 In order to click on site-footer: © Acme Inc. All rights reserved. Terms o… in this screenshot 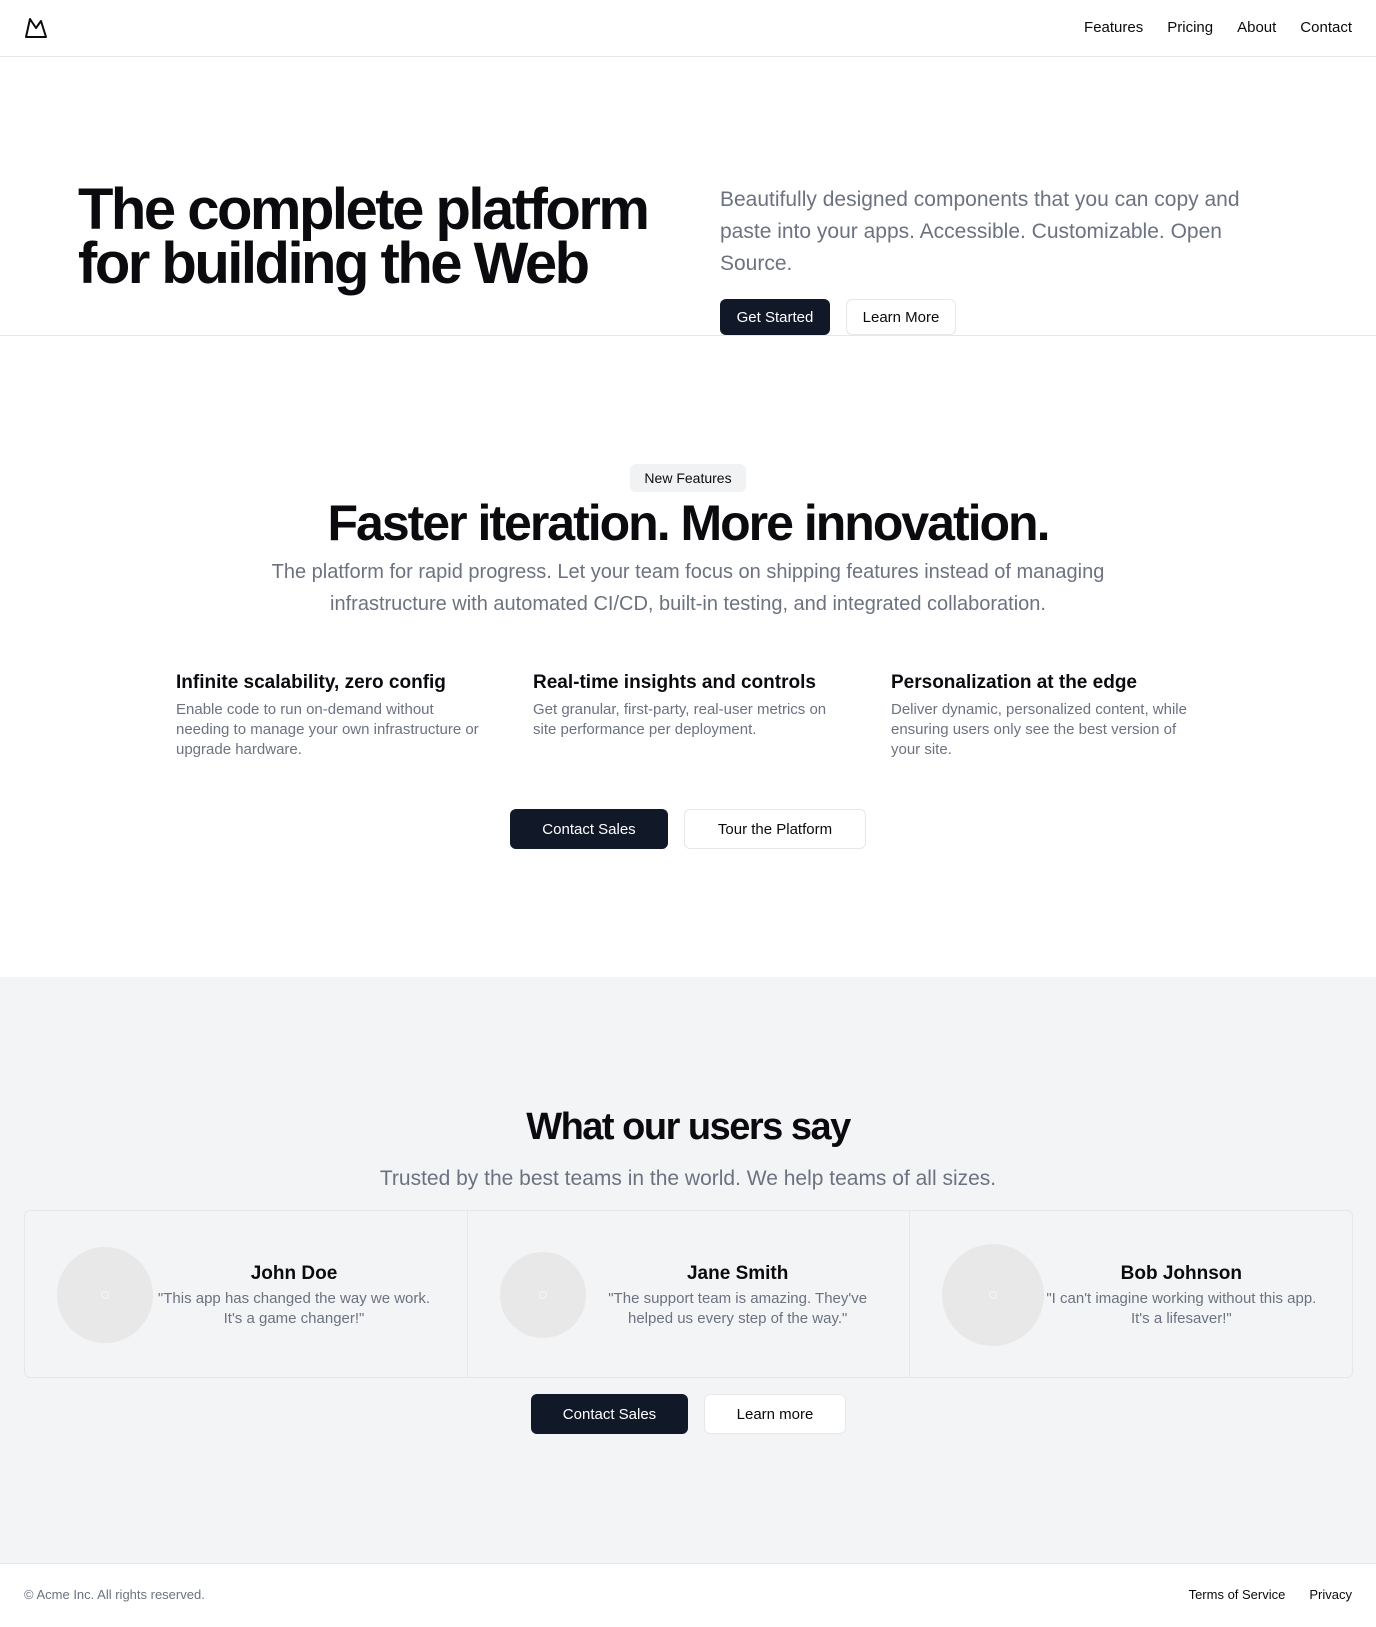, I will do `click(688, 1595)`.